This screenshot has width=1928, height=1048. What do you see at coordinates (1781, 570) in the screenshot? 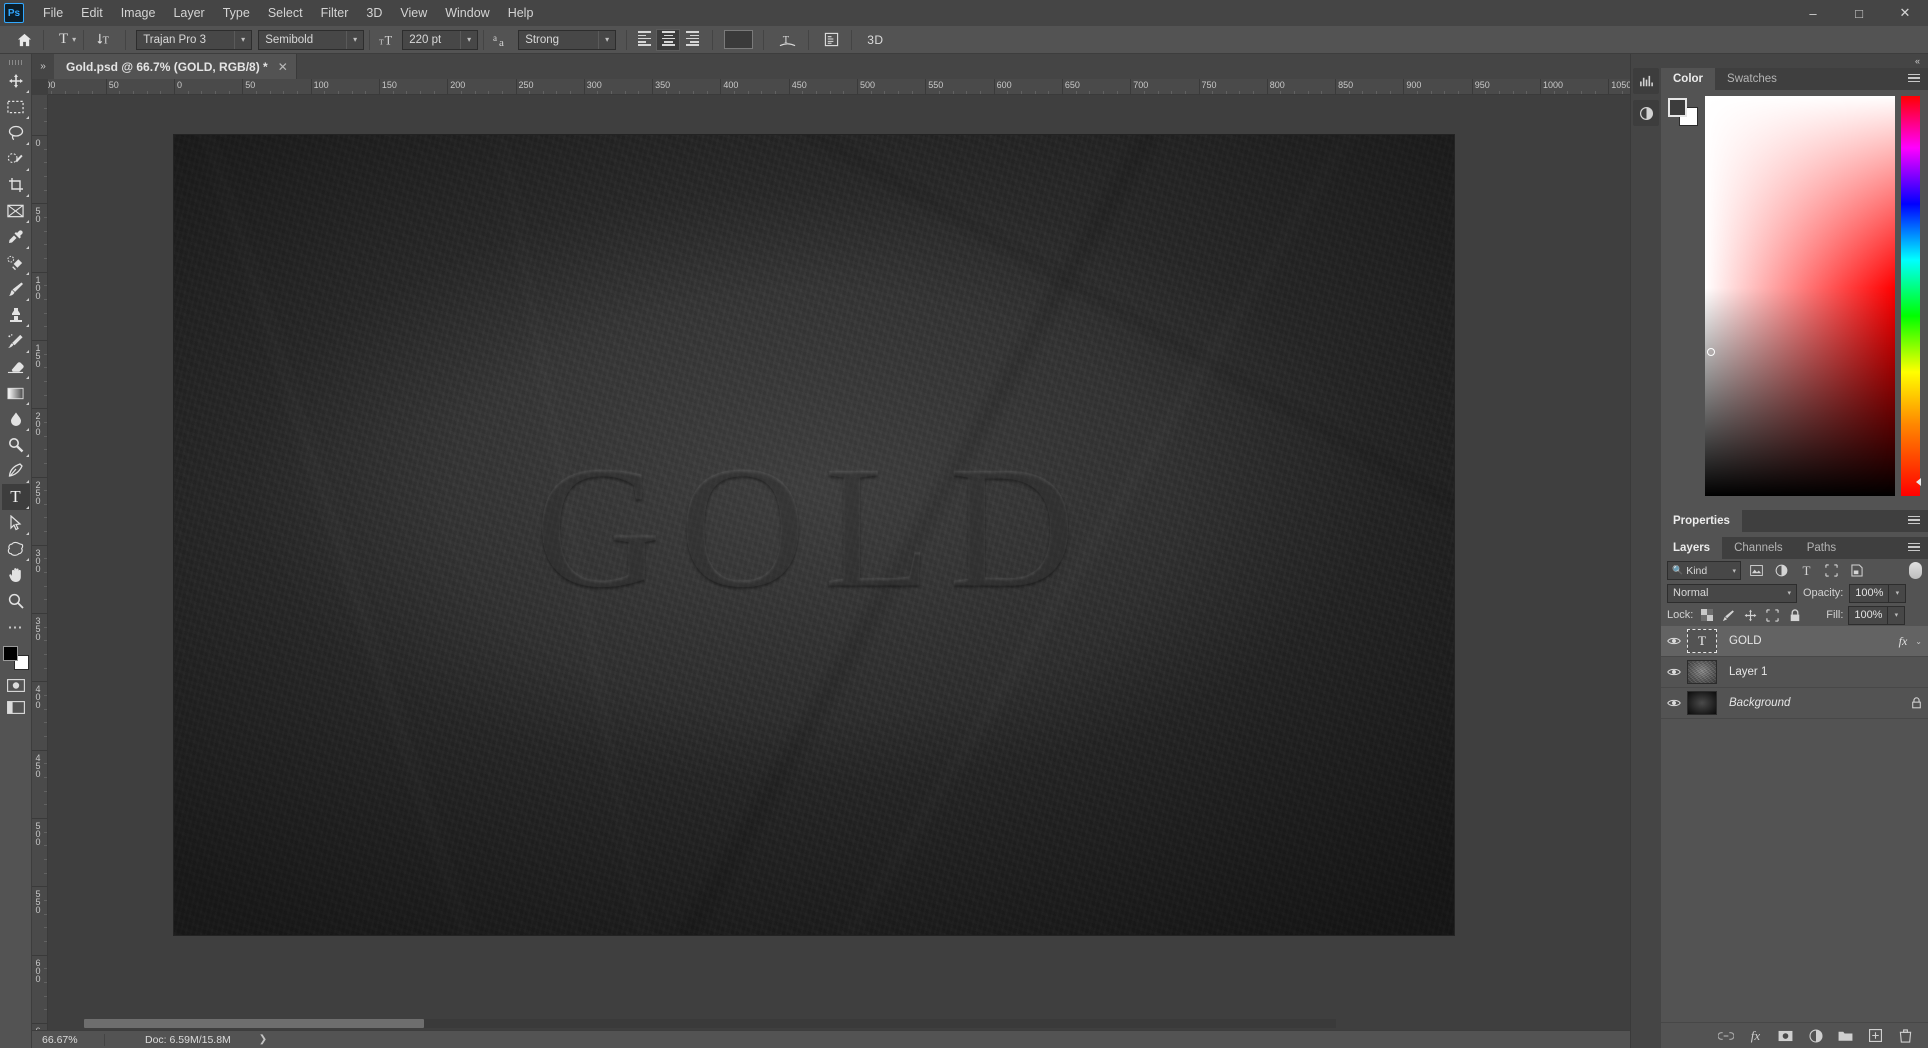
I see `adjustment-layer-filter-icon` at bounding box center [1781, 570].